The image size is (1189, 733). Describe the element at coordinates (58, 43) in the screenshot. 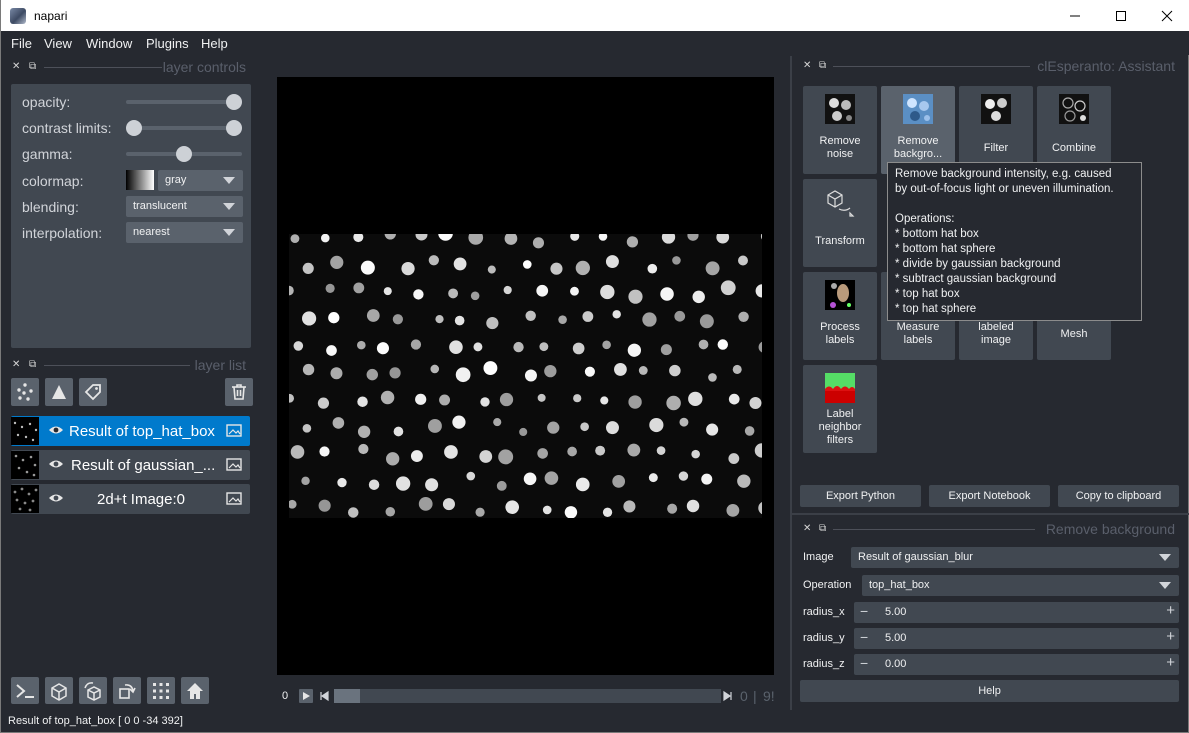

I see `menu-view: View` at that location.